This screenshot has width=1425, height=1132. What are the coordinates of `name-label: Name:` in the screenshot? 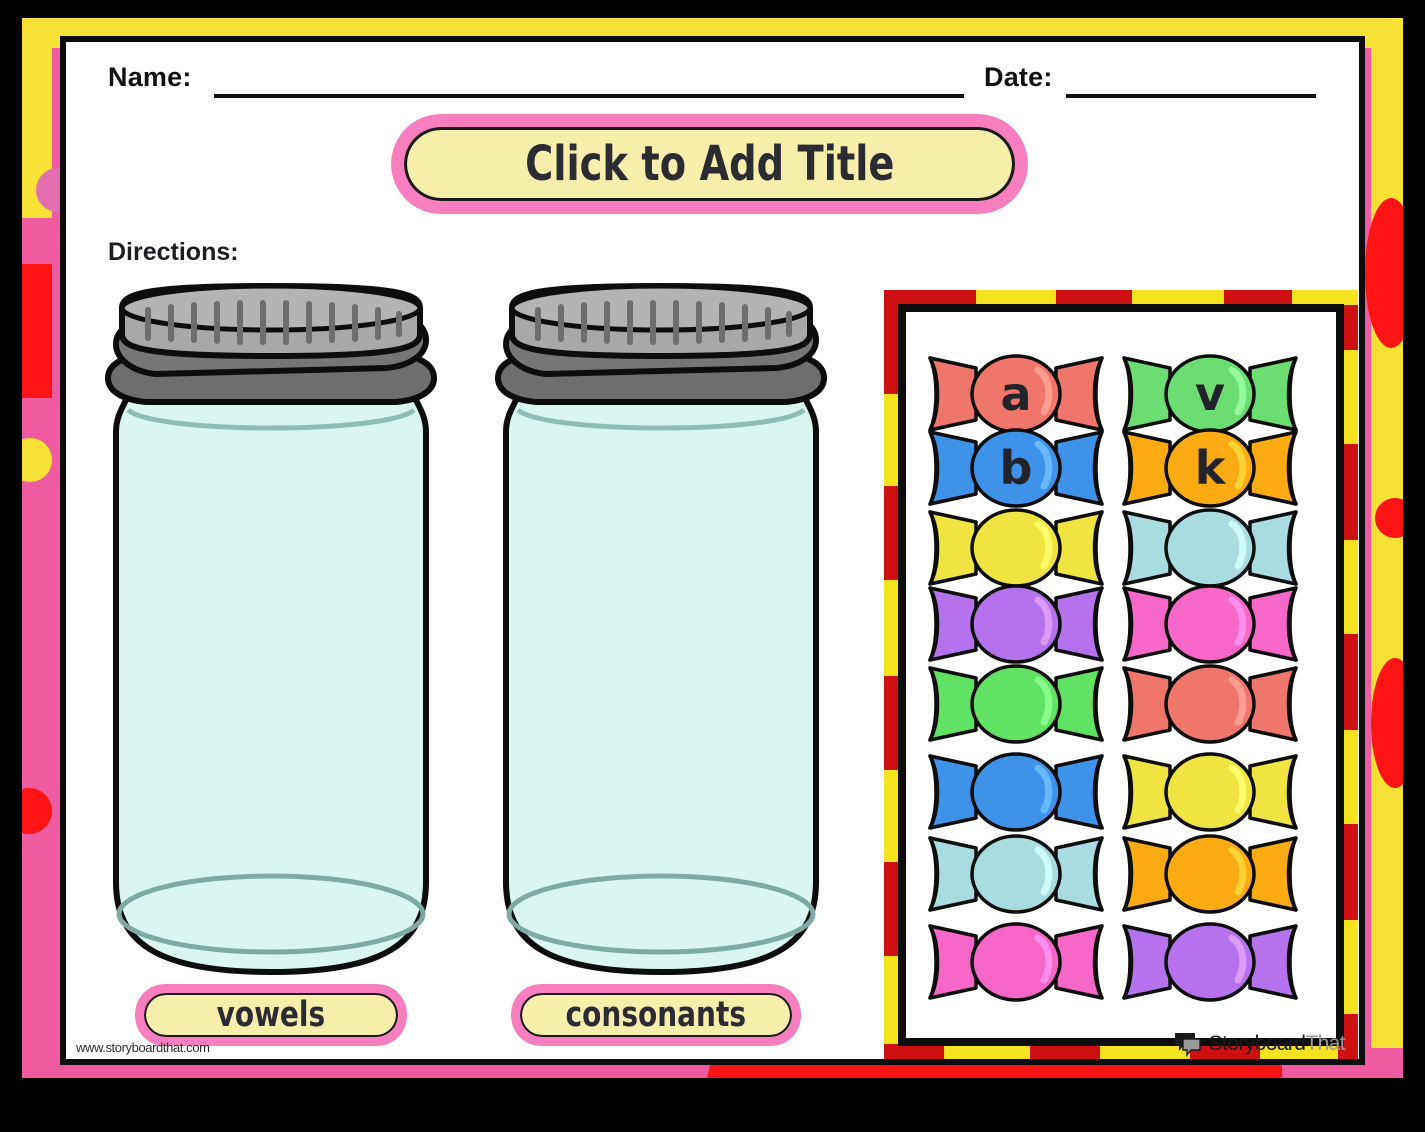 It's located at (150, 77).